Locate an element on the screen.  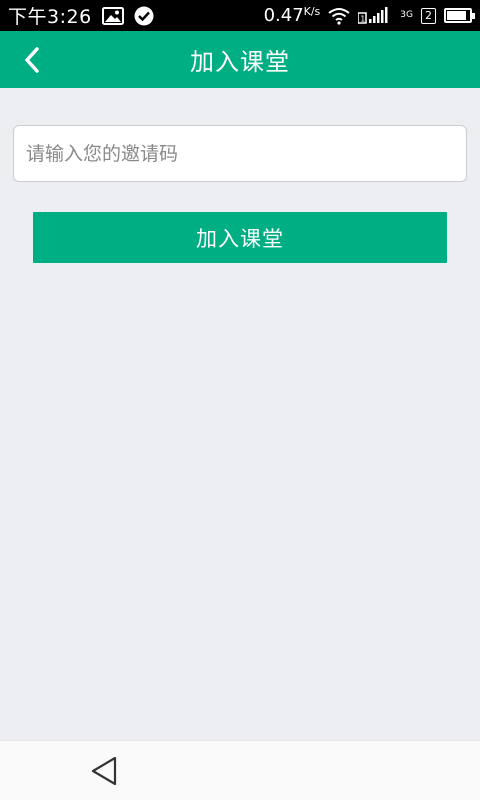
back-button is located at coordinates (32, 59).